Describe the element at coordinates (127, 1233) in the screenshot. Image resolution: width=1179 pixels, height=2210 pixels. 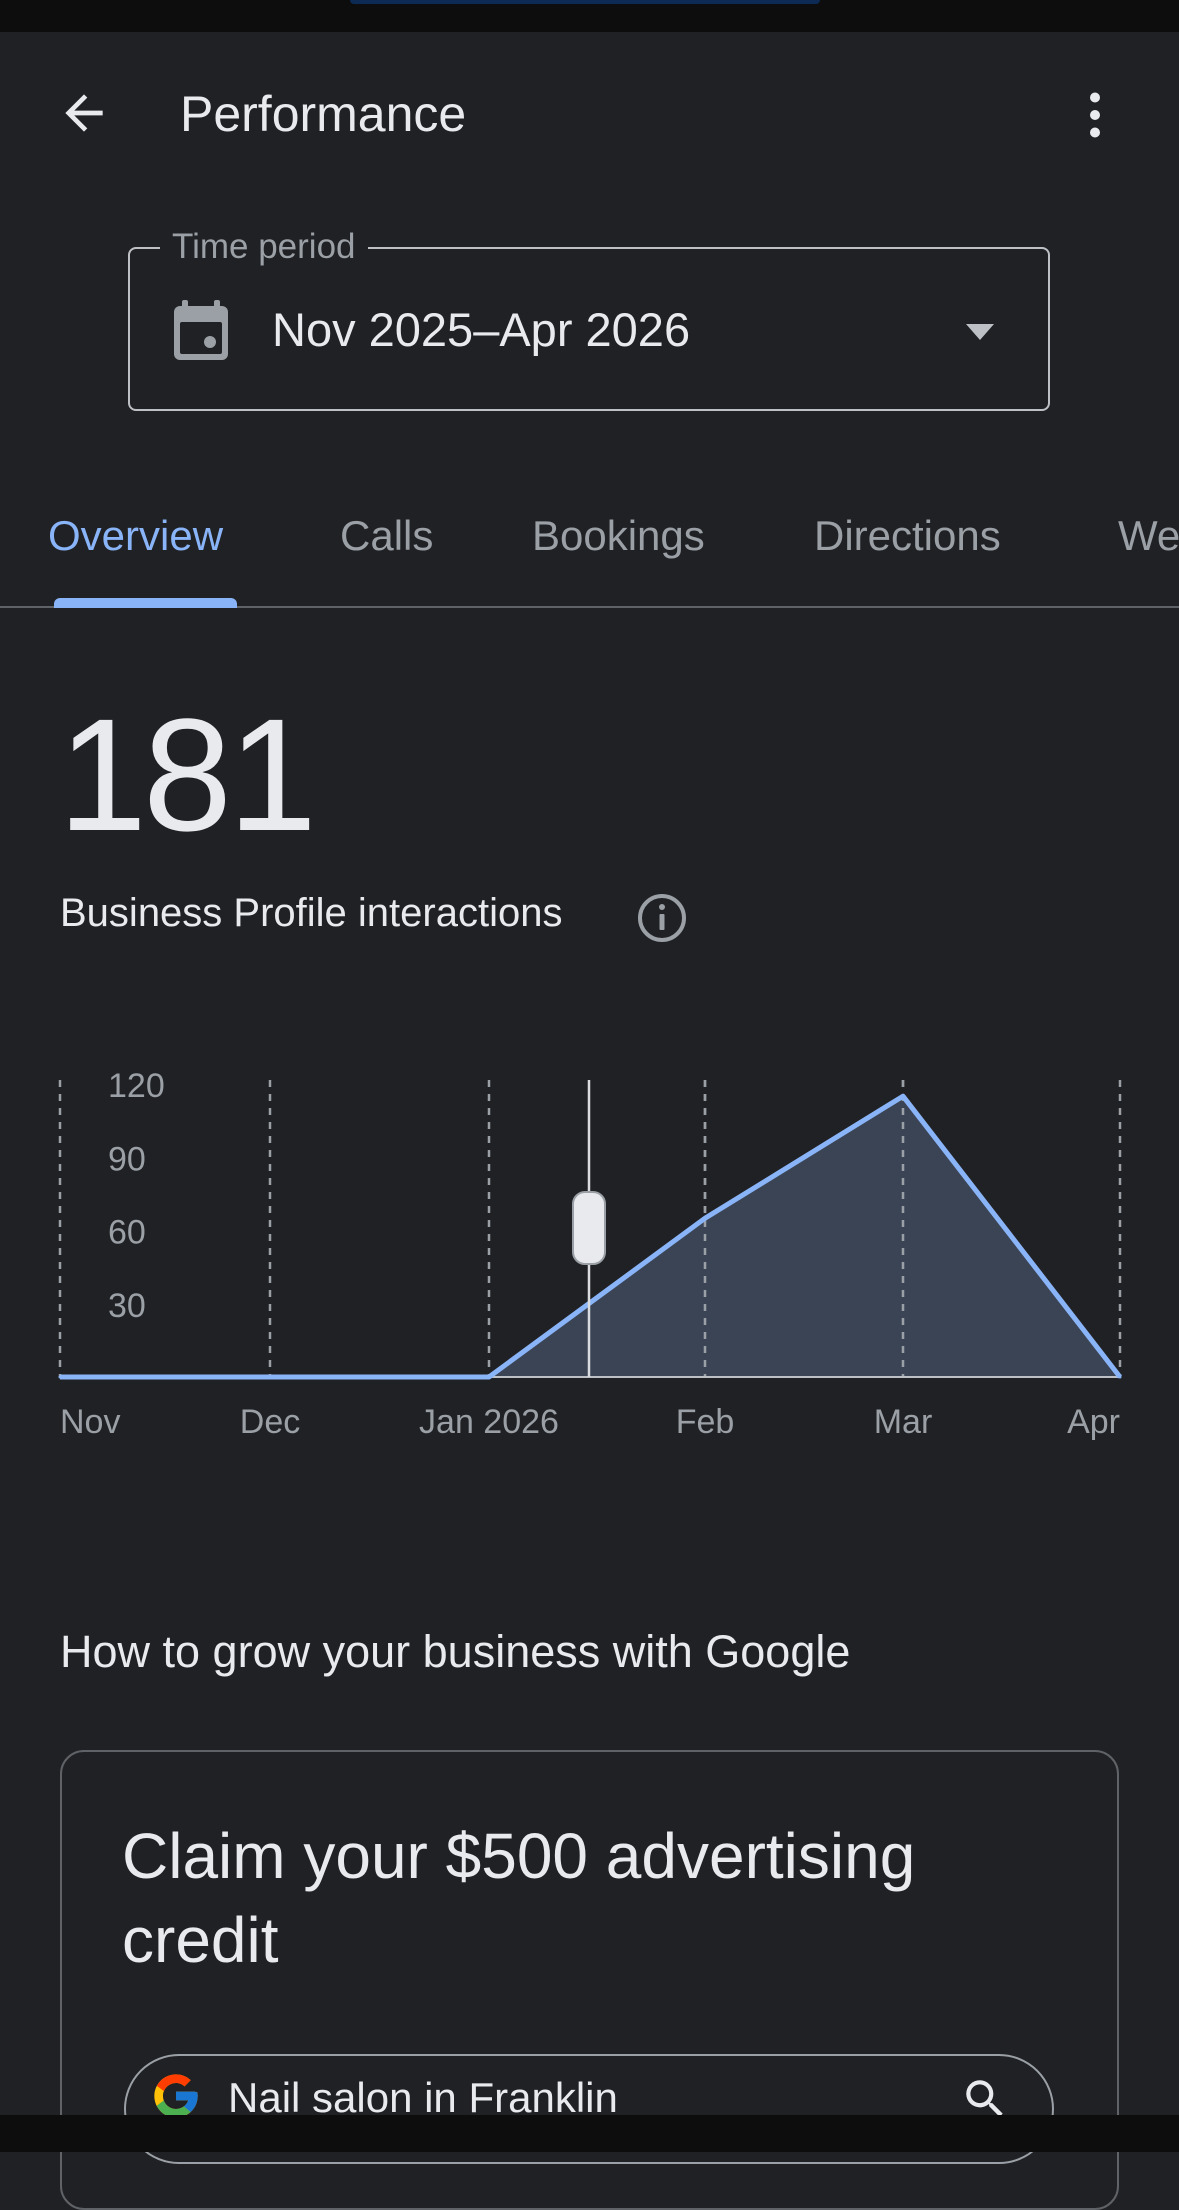
I see `y-tick-label: 60` at that location.